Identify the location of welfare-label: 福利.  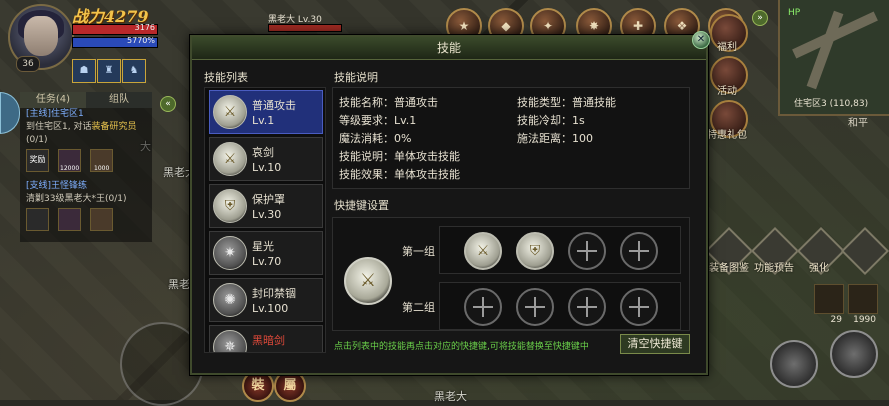
(727, 47).